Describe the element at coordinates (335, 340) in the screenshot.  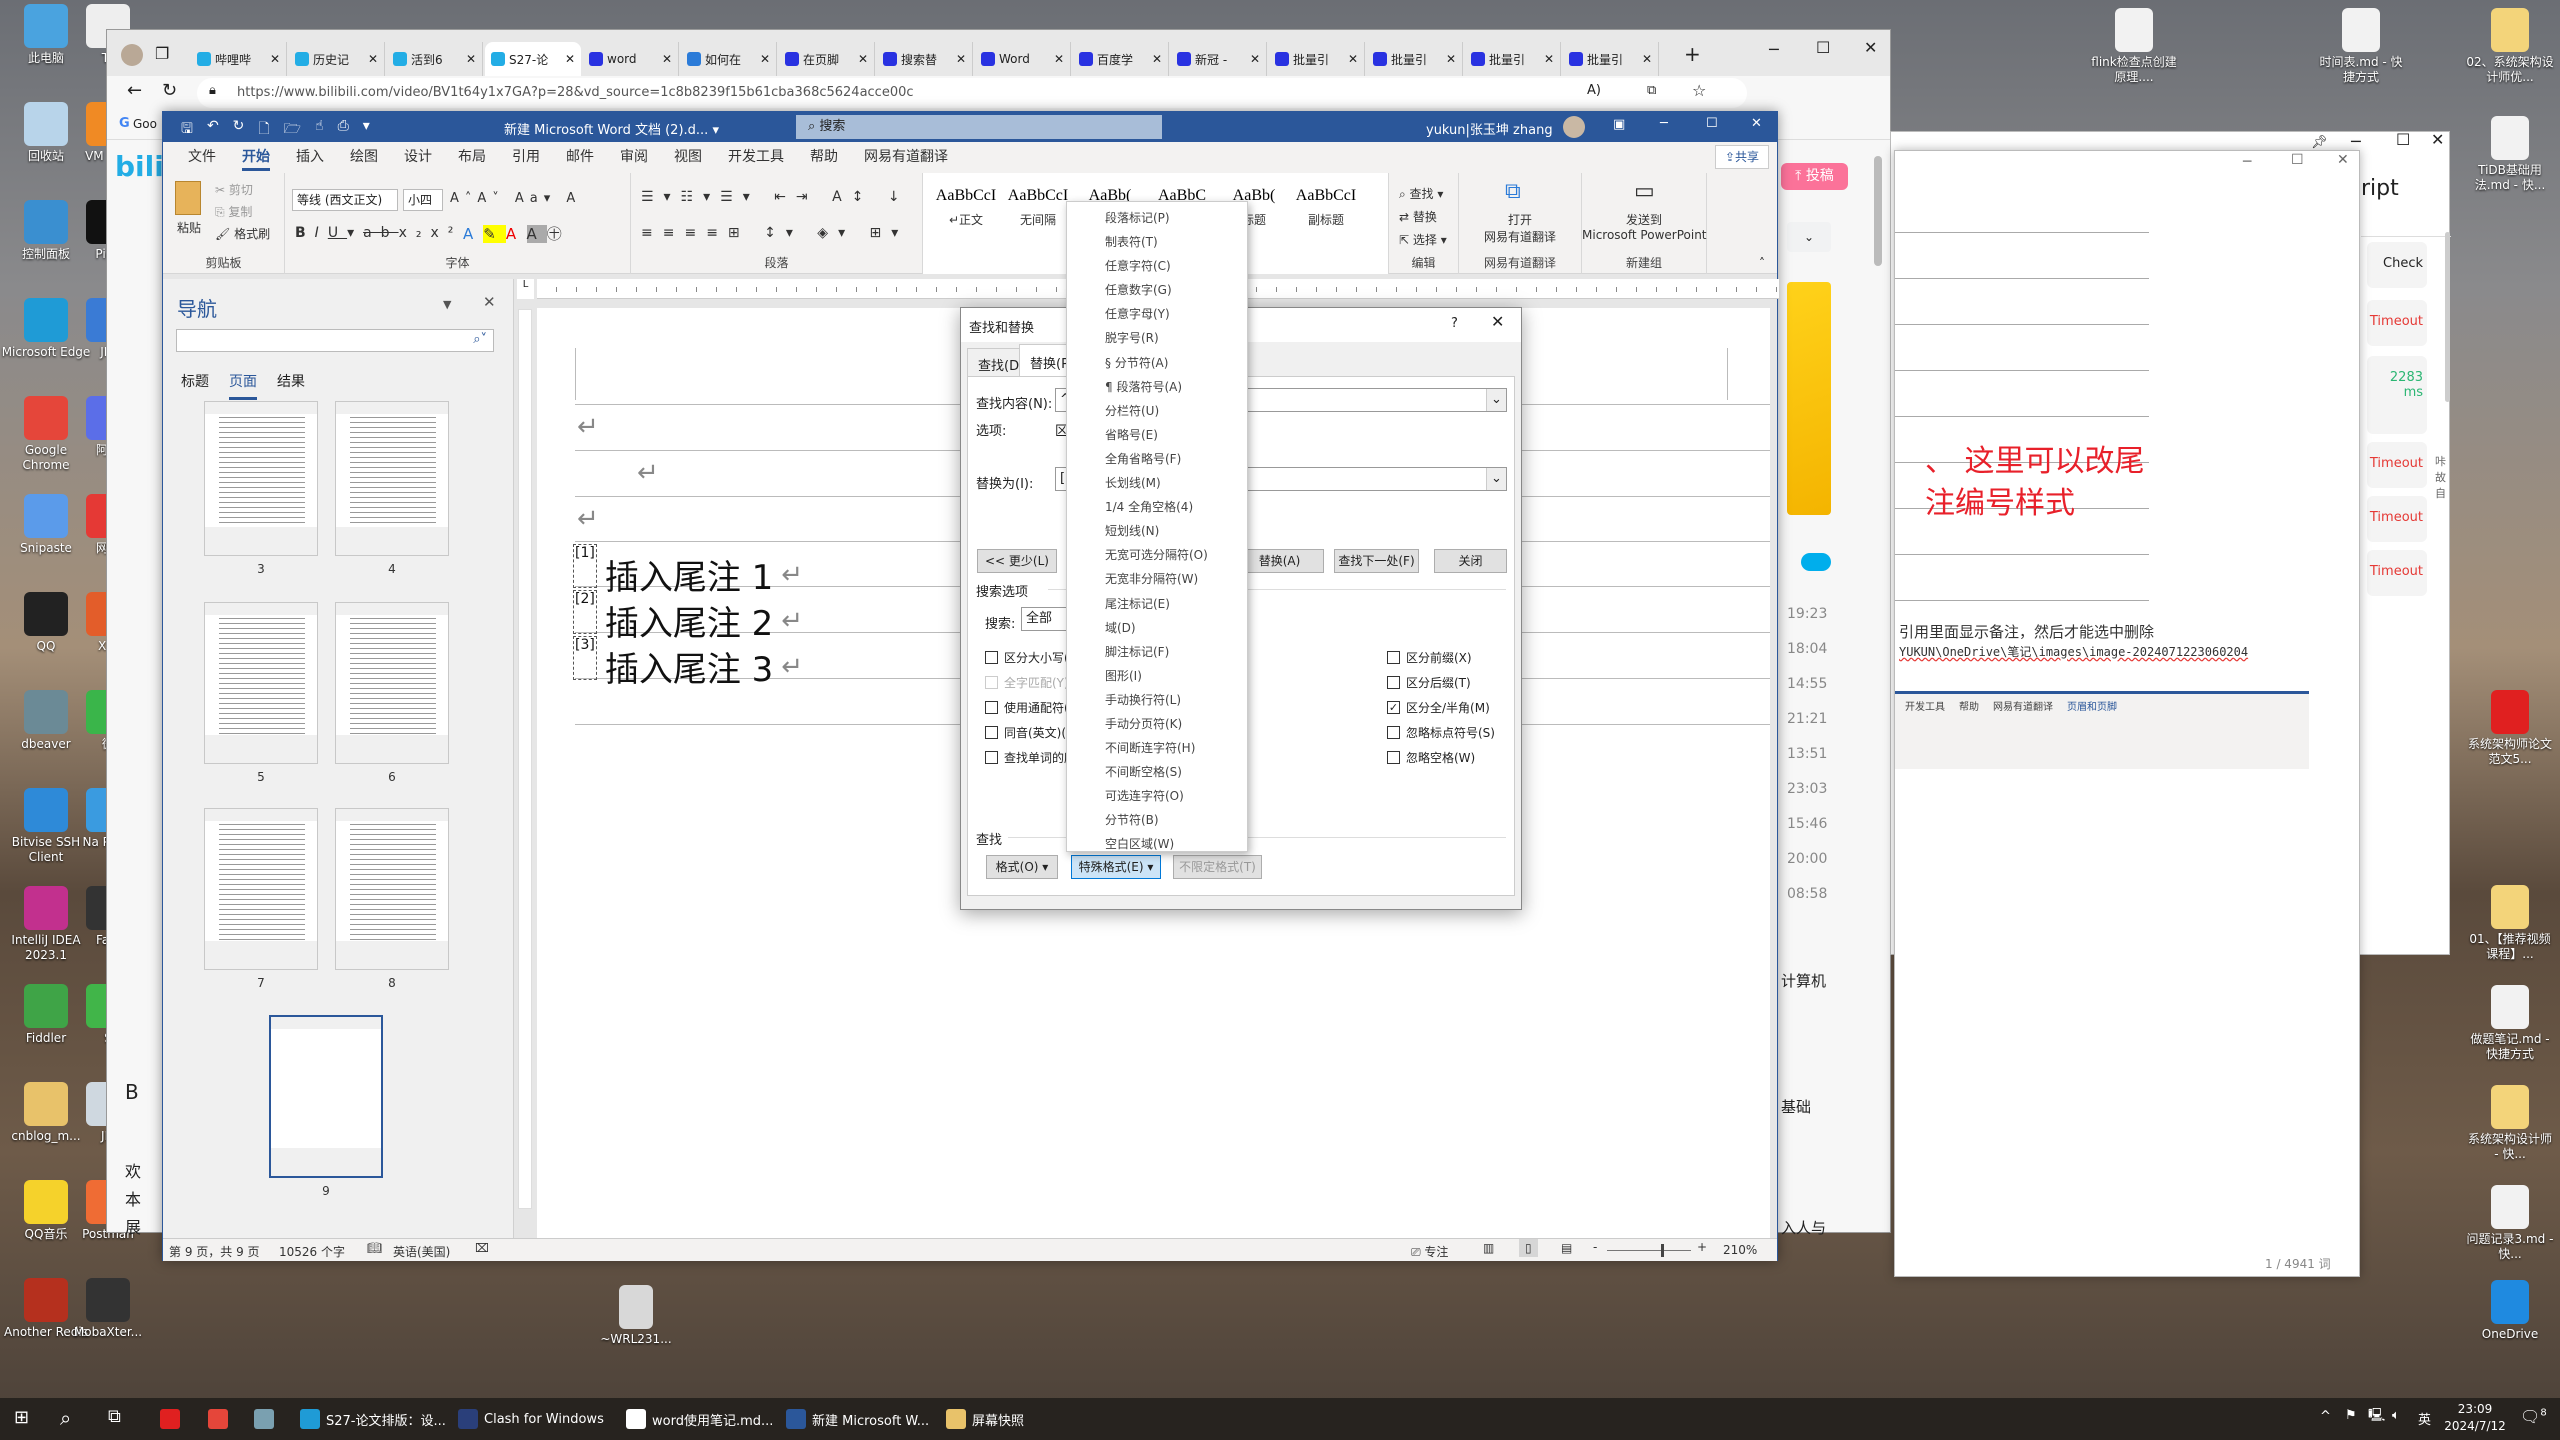
I see `nav-search-input: ⌕˅` at that location.